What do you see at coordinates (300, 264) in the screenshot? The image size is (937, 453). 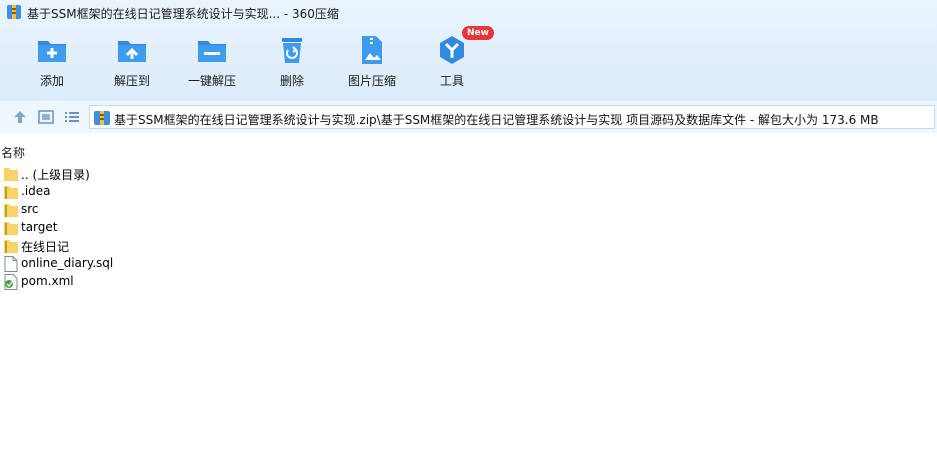 I see `list-item: online_diary.sql` at bounding box center [300, 264].